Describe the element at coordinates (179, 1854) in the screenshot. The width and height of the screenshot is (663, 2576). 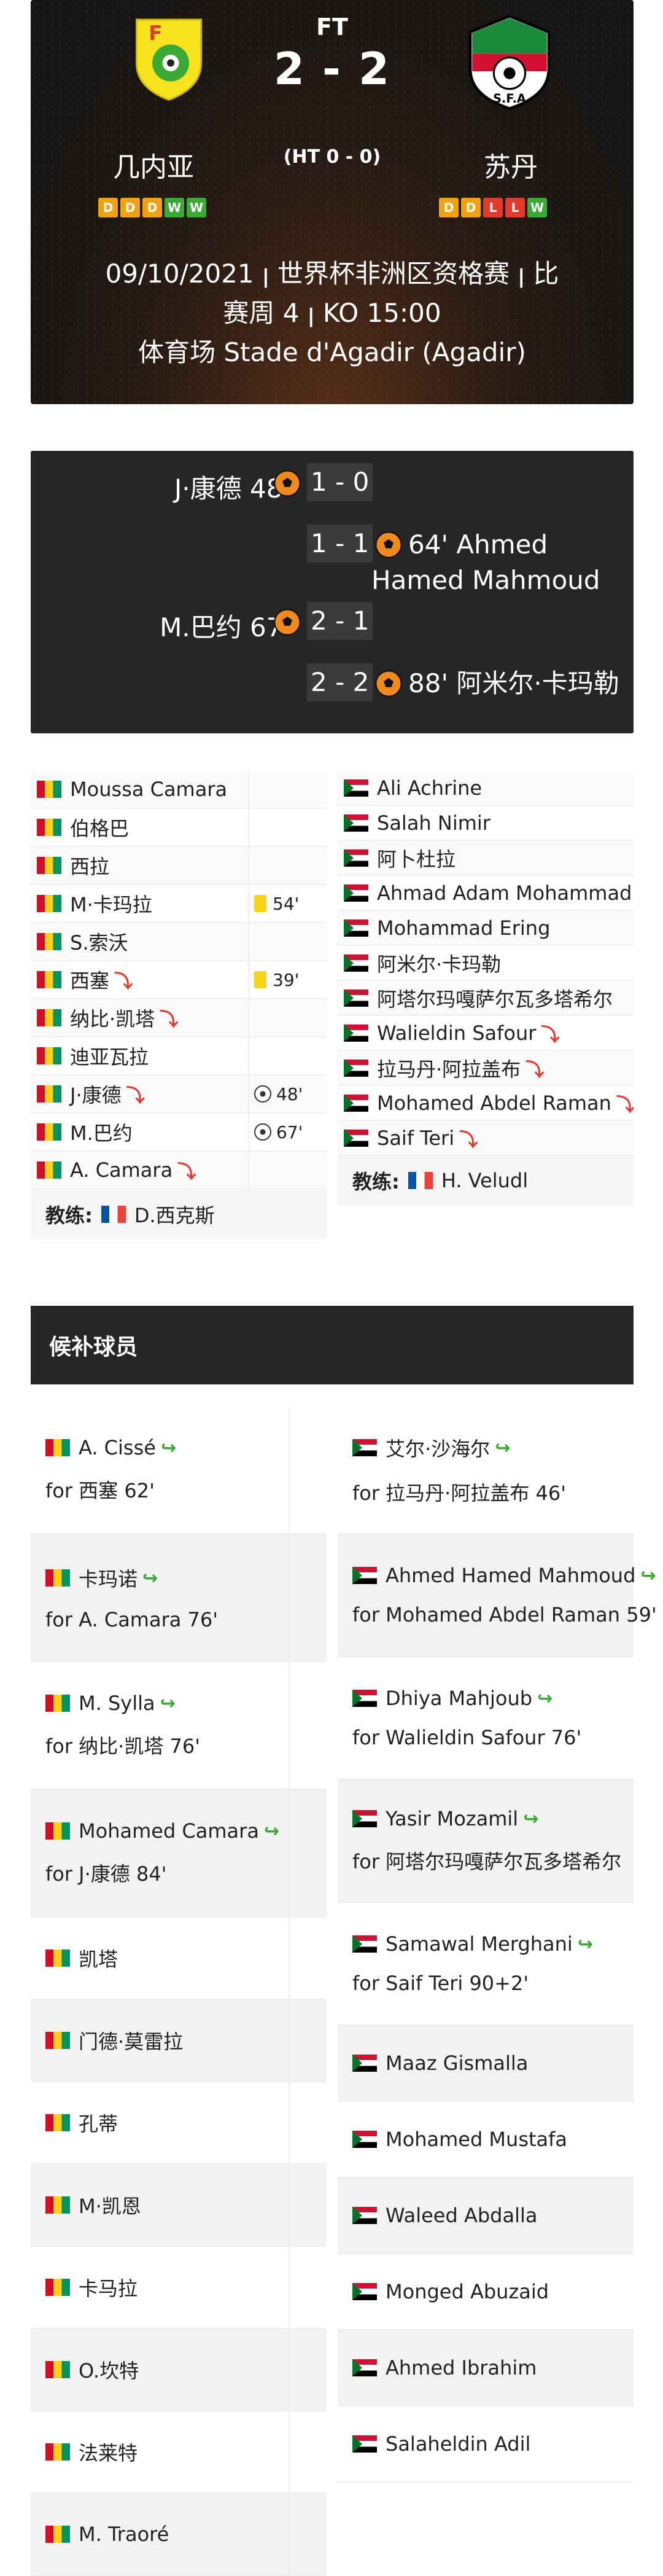
I see `substitute-card: Mohamed Camara ↪ for J·康德 84'` at that location.